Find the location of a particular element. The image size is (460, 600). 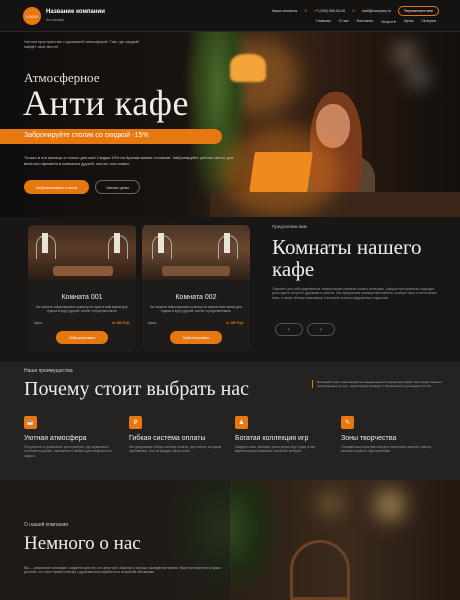

room-title: Комната 002 is located at coordinates (196, 297).